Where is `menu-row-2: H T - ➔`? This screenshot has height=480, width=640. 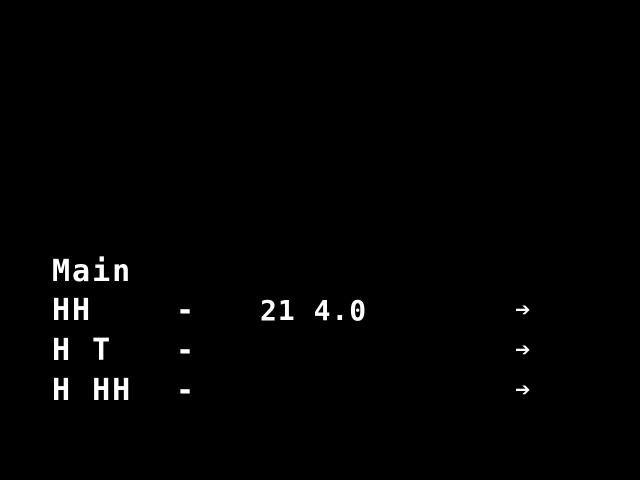 menu-row-2: H T - ➔ is located at coordinates (322, 350).